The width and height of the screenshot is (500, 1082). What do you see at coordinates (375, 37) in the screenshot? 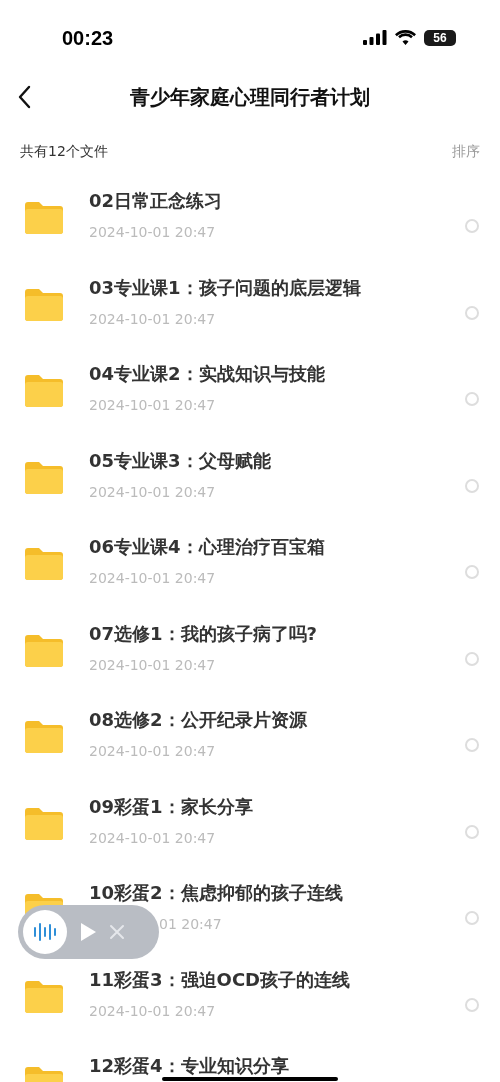
I see `signal-icon` at bounding box center [375, 37].